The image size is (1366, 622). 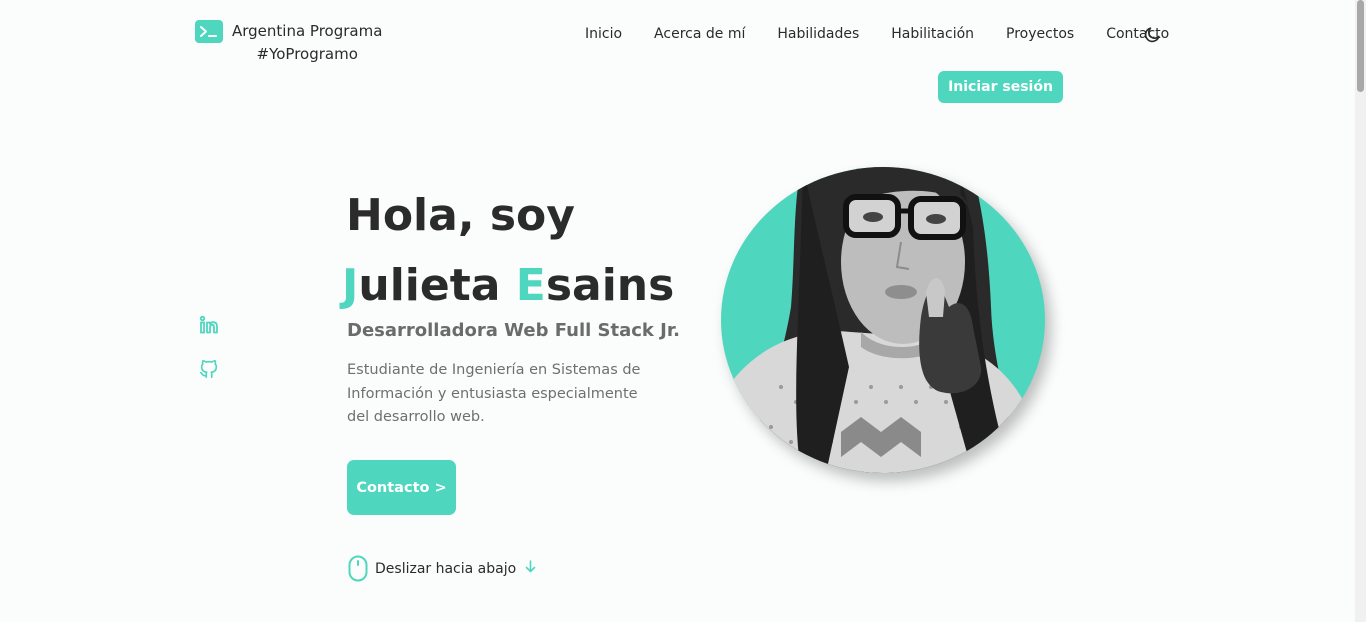 What do you see at coordinates (209, 369) in the screenshot?
I see `github-icon` at bounding box center [209, 369].